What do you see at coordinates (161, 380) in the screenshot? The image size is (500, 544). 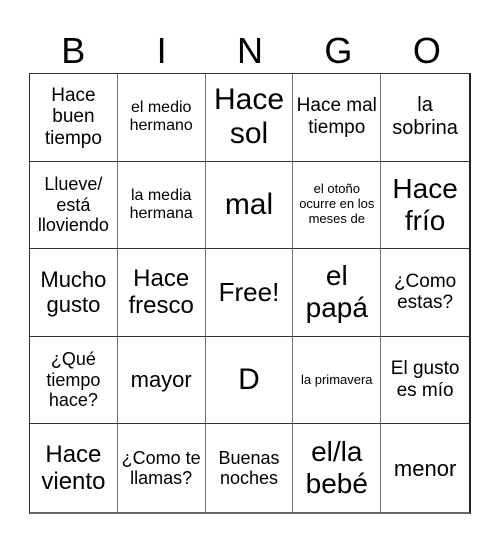 I see `bingo-cell: mayor` at bounding box center [161, 380].